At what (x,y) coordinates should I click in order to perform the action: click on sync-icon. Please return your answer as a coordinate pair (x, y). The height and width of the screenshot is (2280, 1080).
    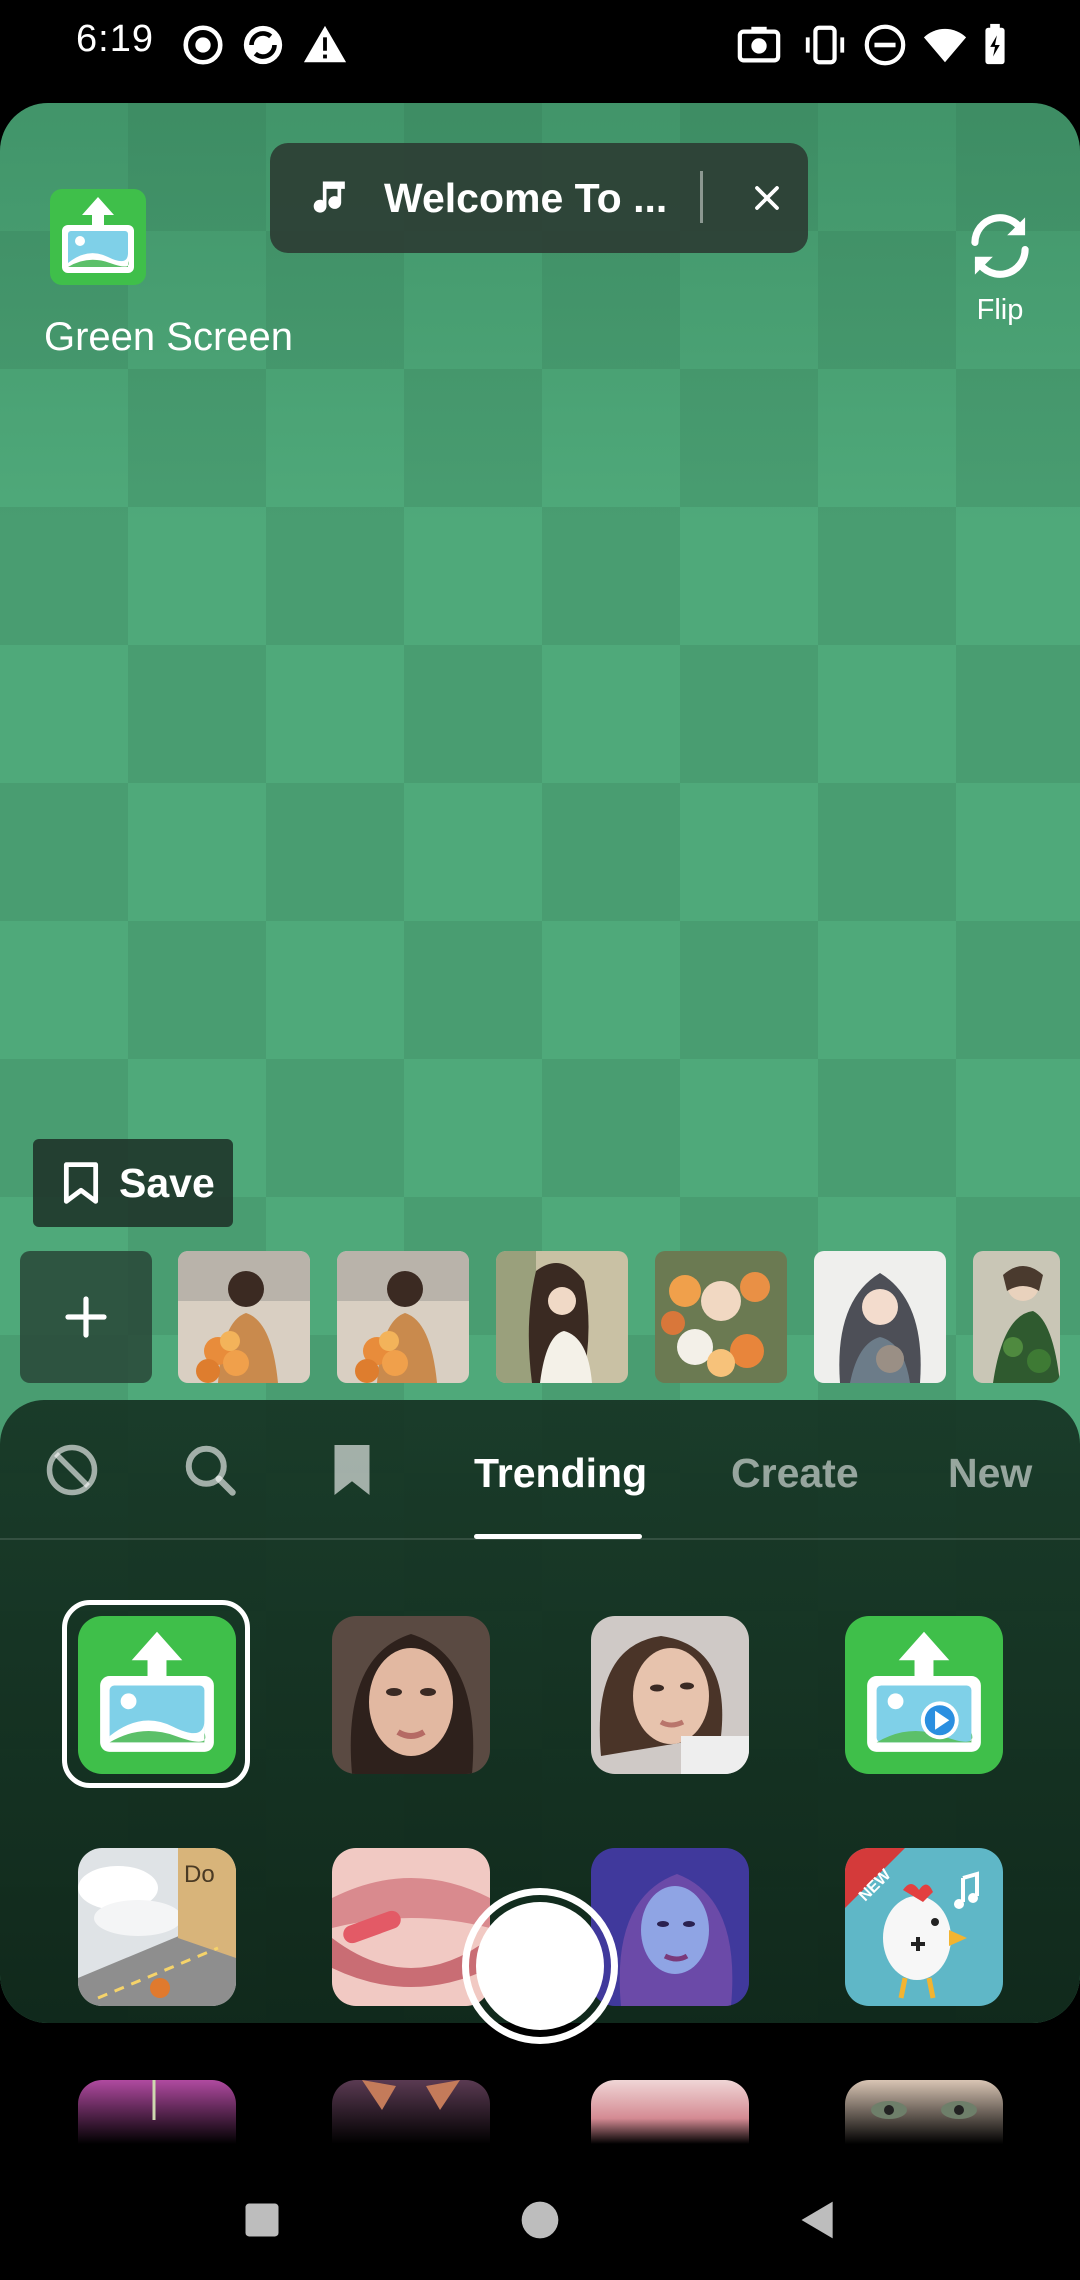
    Looking at the image, I should click on (263, 45).